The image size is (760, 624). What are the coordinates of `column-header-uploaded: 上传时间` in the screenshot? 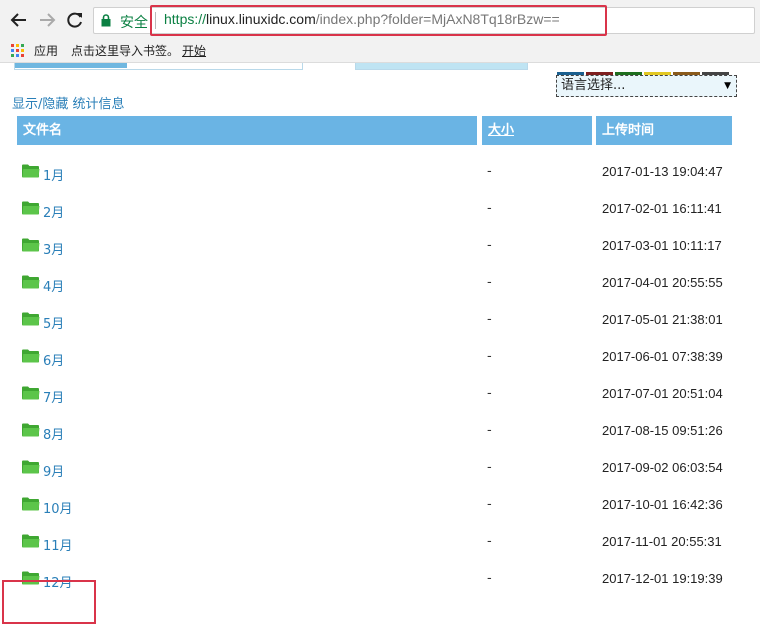 It's located at (664, 130).